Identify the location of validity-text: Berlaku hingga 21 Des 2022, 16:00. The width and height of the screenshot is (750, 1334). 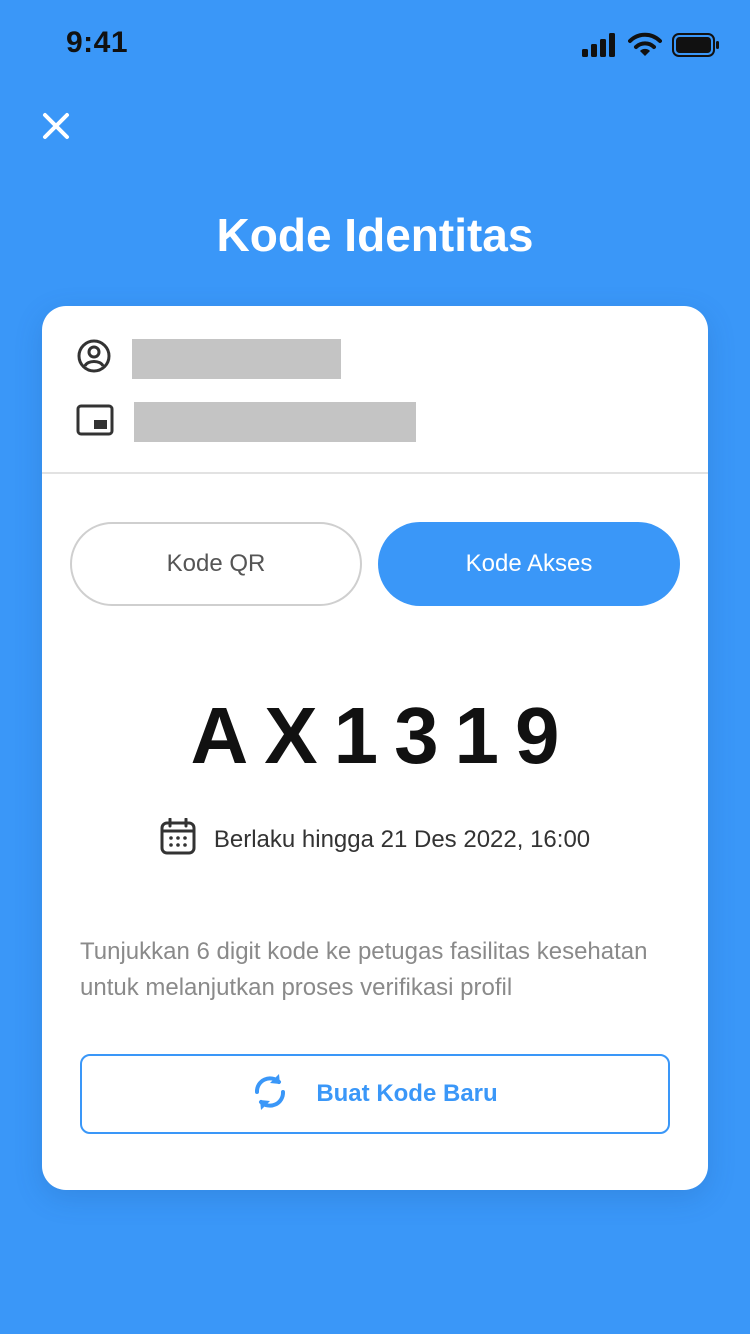
(402, 839).